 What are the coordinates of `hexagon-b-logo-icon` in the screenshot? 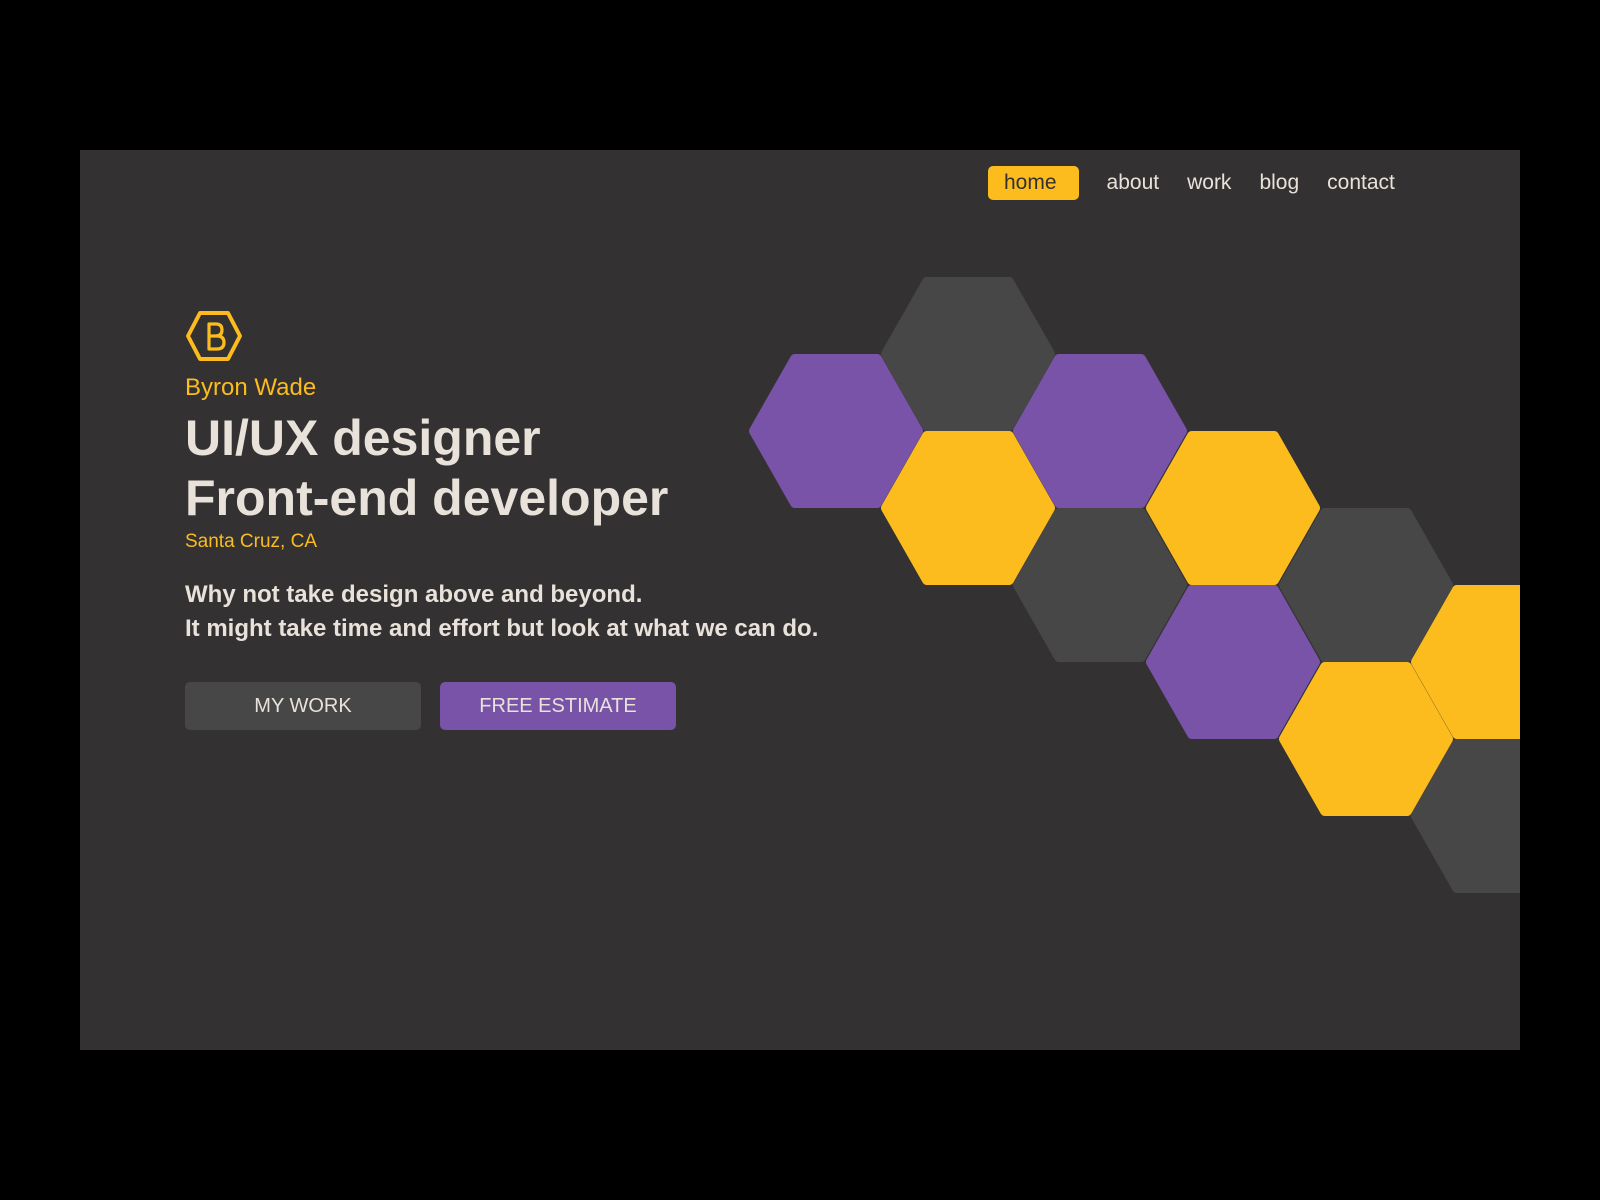 It's located at (214, 336).